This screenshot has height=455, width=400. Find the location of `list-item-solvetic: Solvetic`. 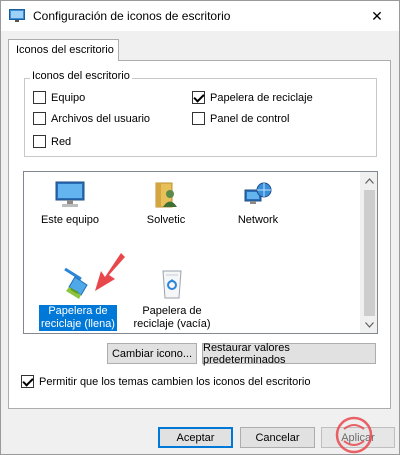

list-item-solvetic: Solvetic is located at coordinates (166, 203).